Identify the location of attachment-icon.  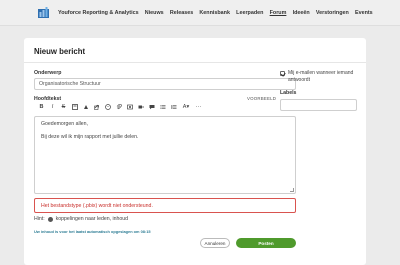
(118, 107).